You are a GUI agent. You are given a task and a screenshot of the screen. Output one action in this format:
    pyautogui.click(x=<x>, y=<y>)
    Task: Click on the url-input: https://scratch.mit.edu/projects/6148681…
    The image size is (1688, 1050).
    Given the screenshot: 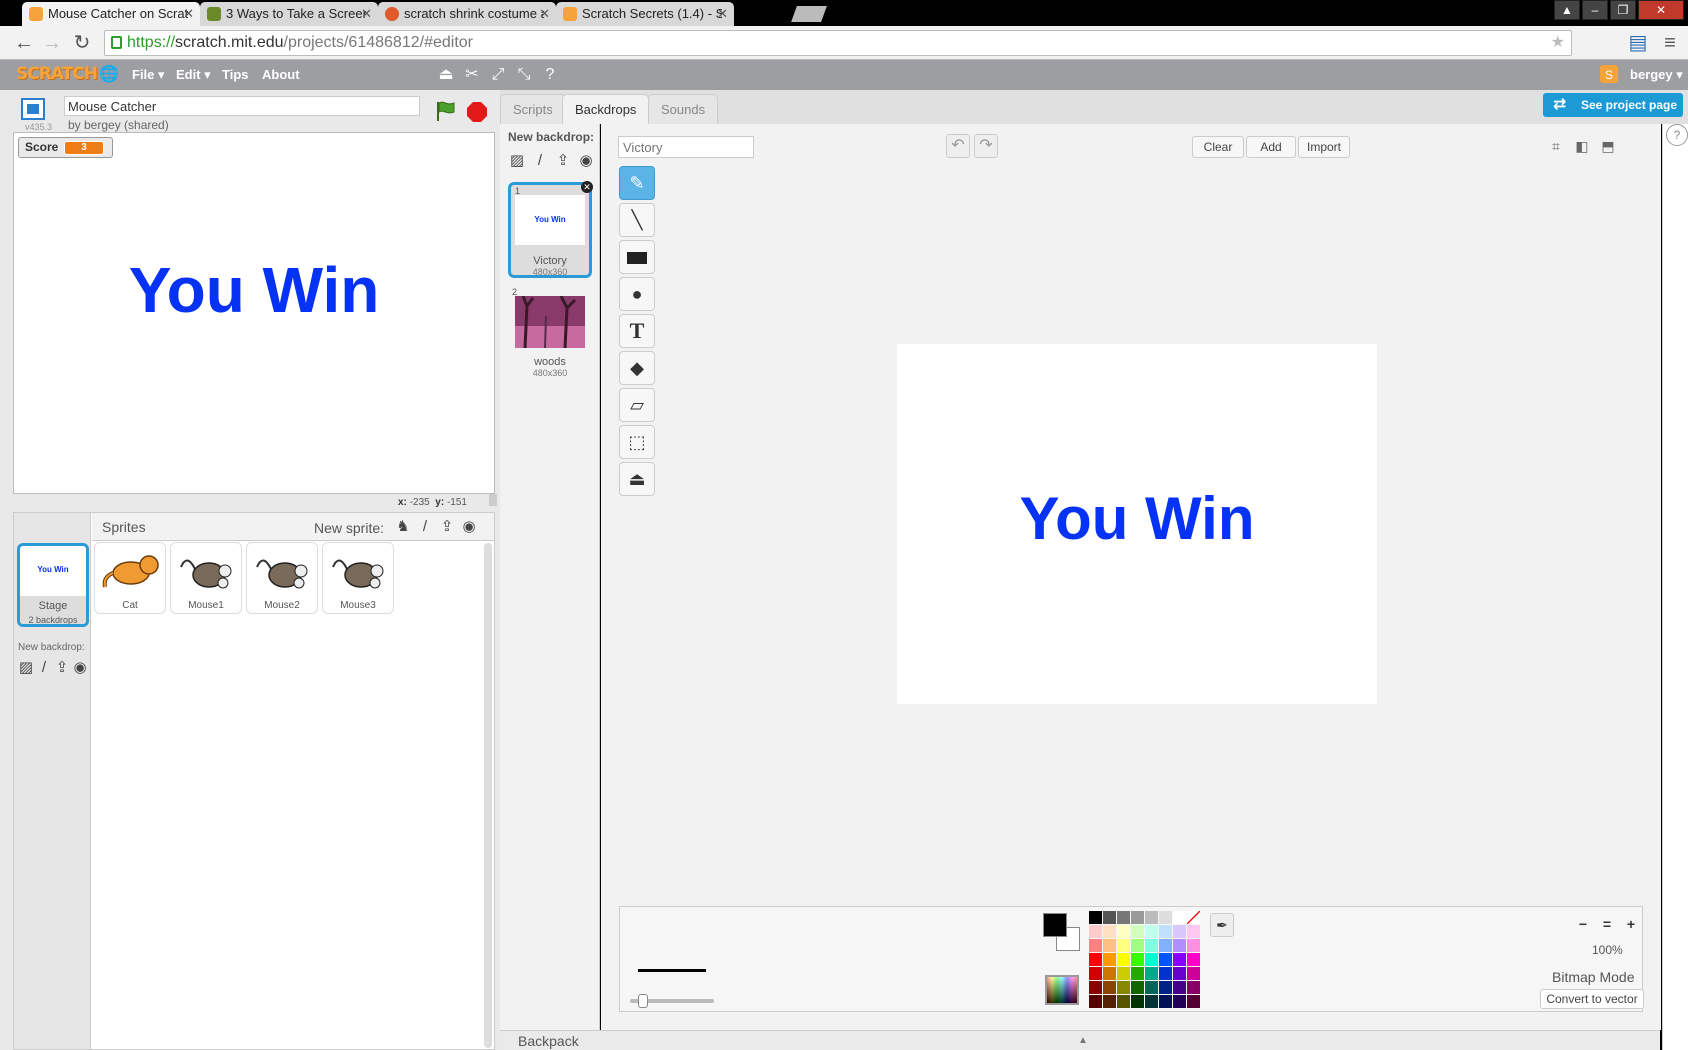 What is the action you would take?
    pyautogui.click(x=838, y=43)
    